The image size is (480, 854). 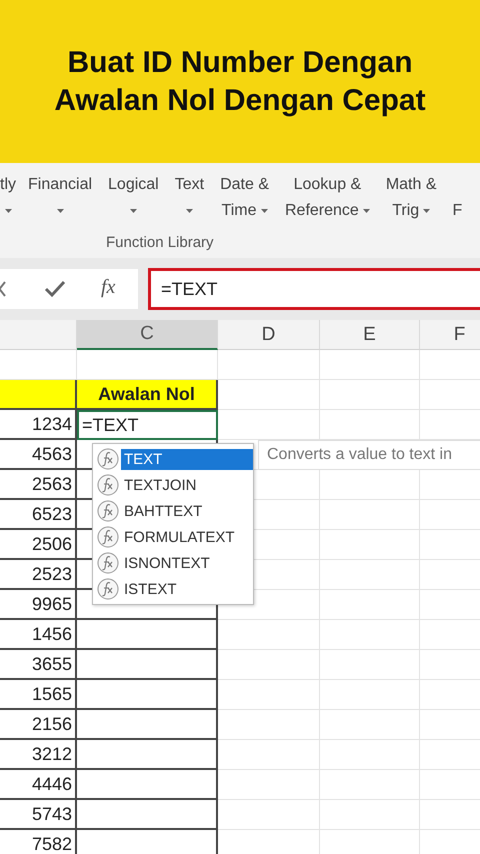 What do you see at coordinates (38, 485) in the screenshot?
I see `table-cell: 2563` at bounding box center [38, 485].